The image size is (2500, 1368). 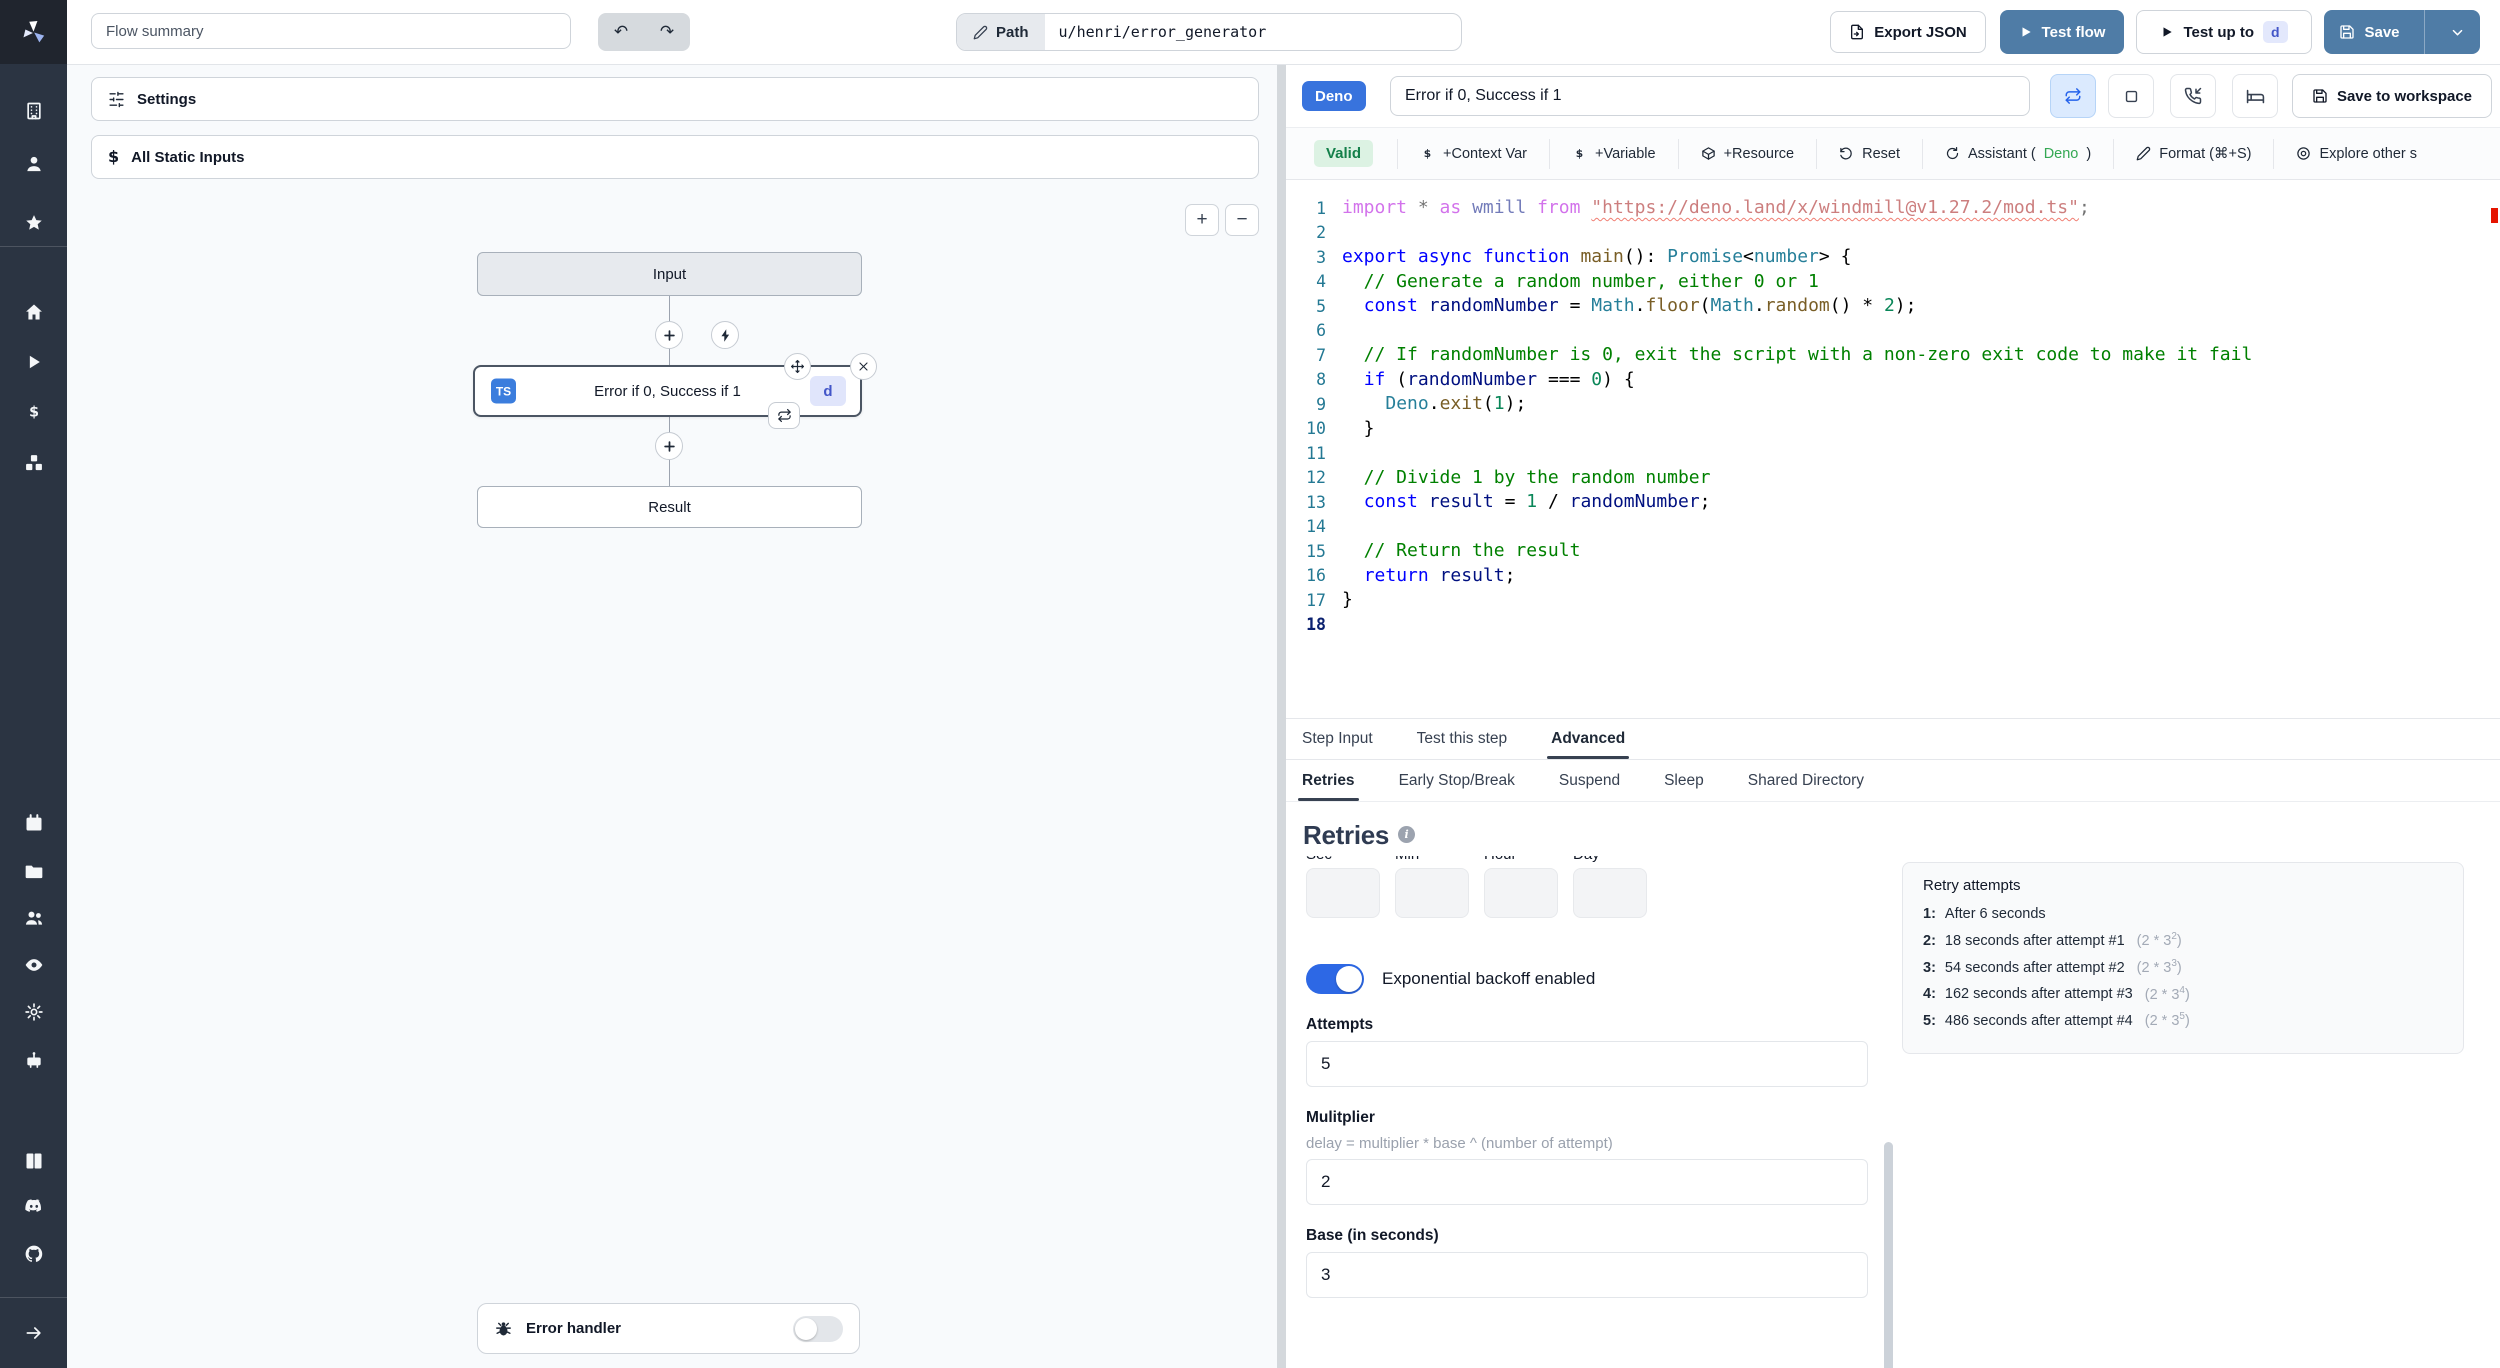 What do you see at coordinates (33, 1206) in the screenshot?
I see `sidebar-item-discord` at bounding box center [33, 1206].